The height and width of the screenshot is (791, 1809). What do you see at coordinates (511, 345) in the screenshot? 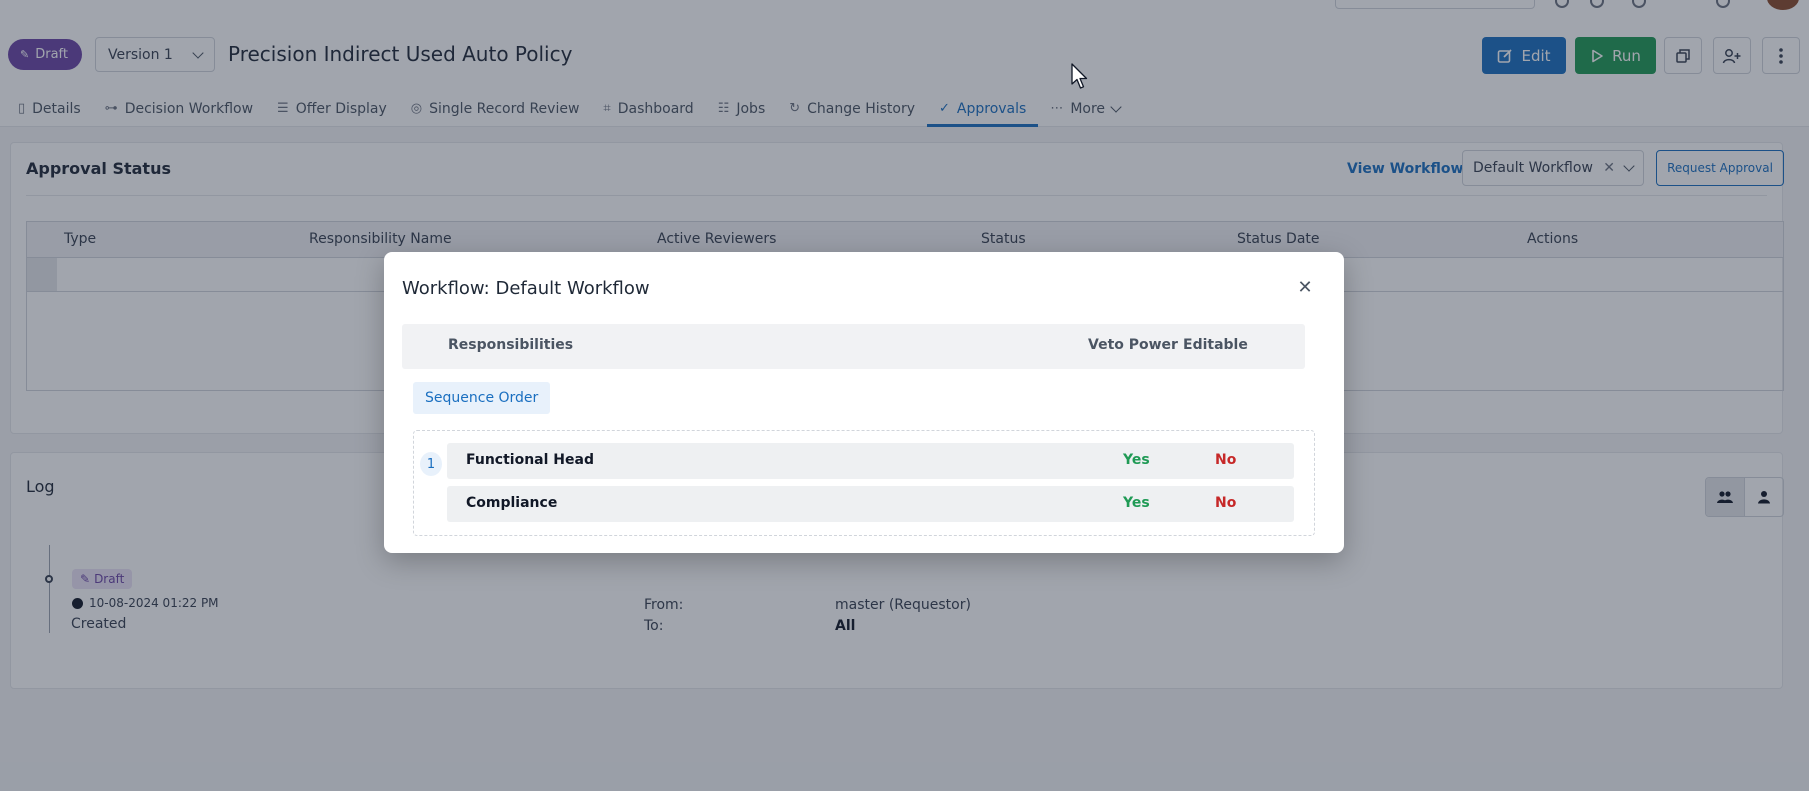
I see `column-header-responsibilities: Responsibilities` at bounding box center [511, 345].